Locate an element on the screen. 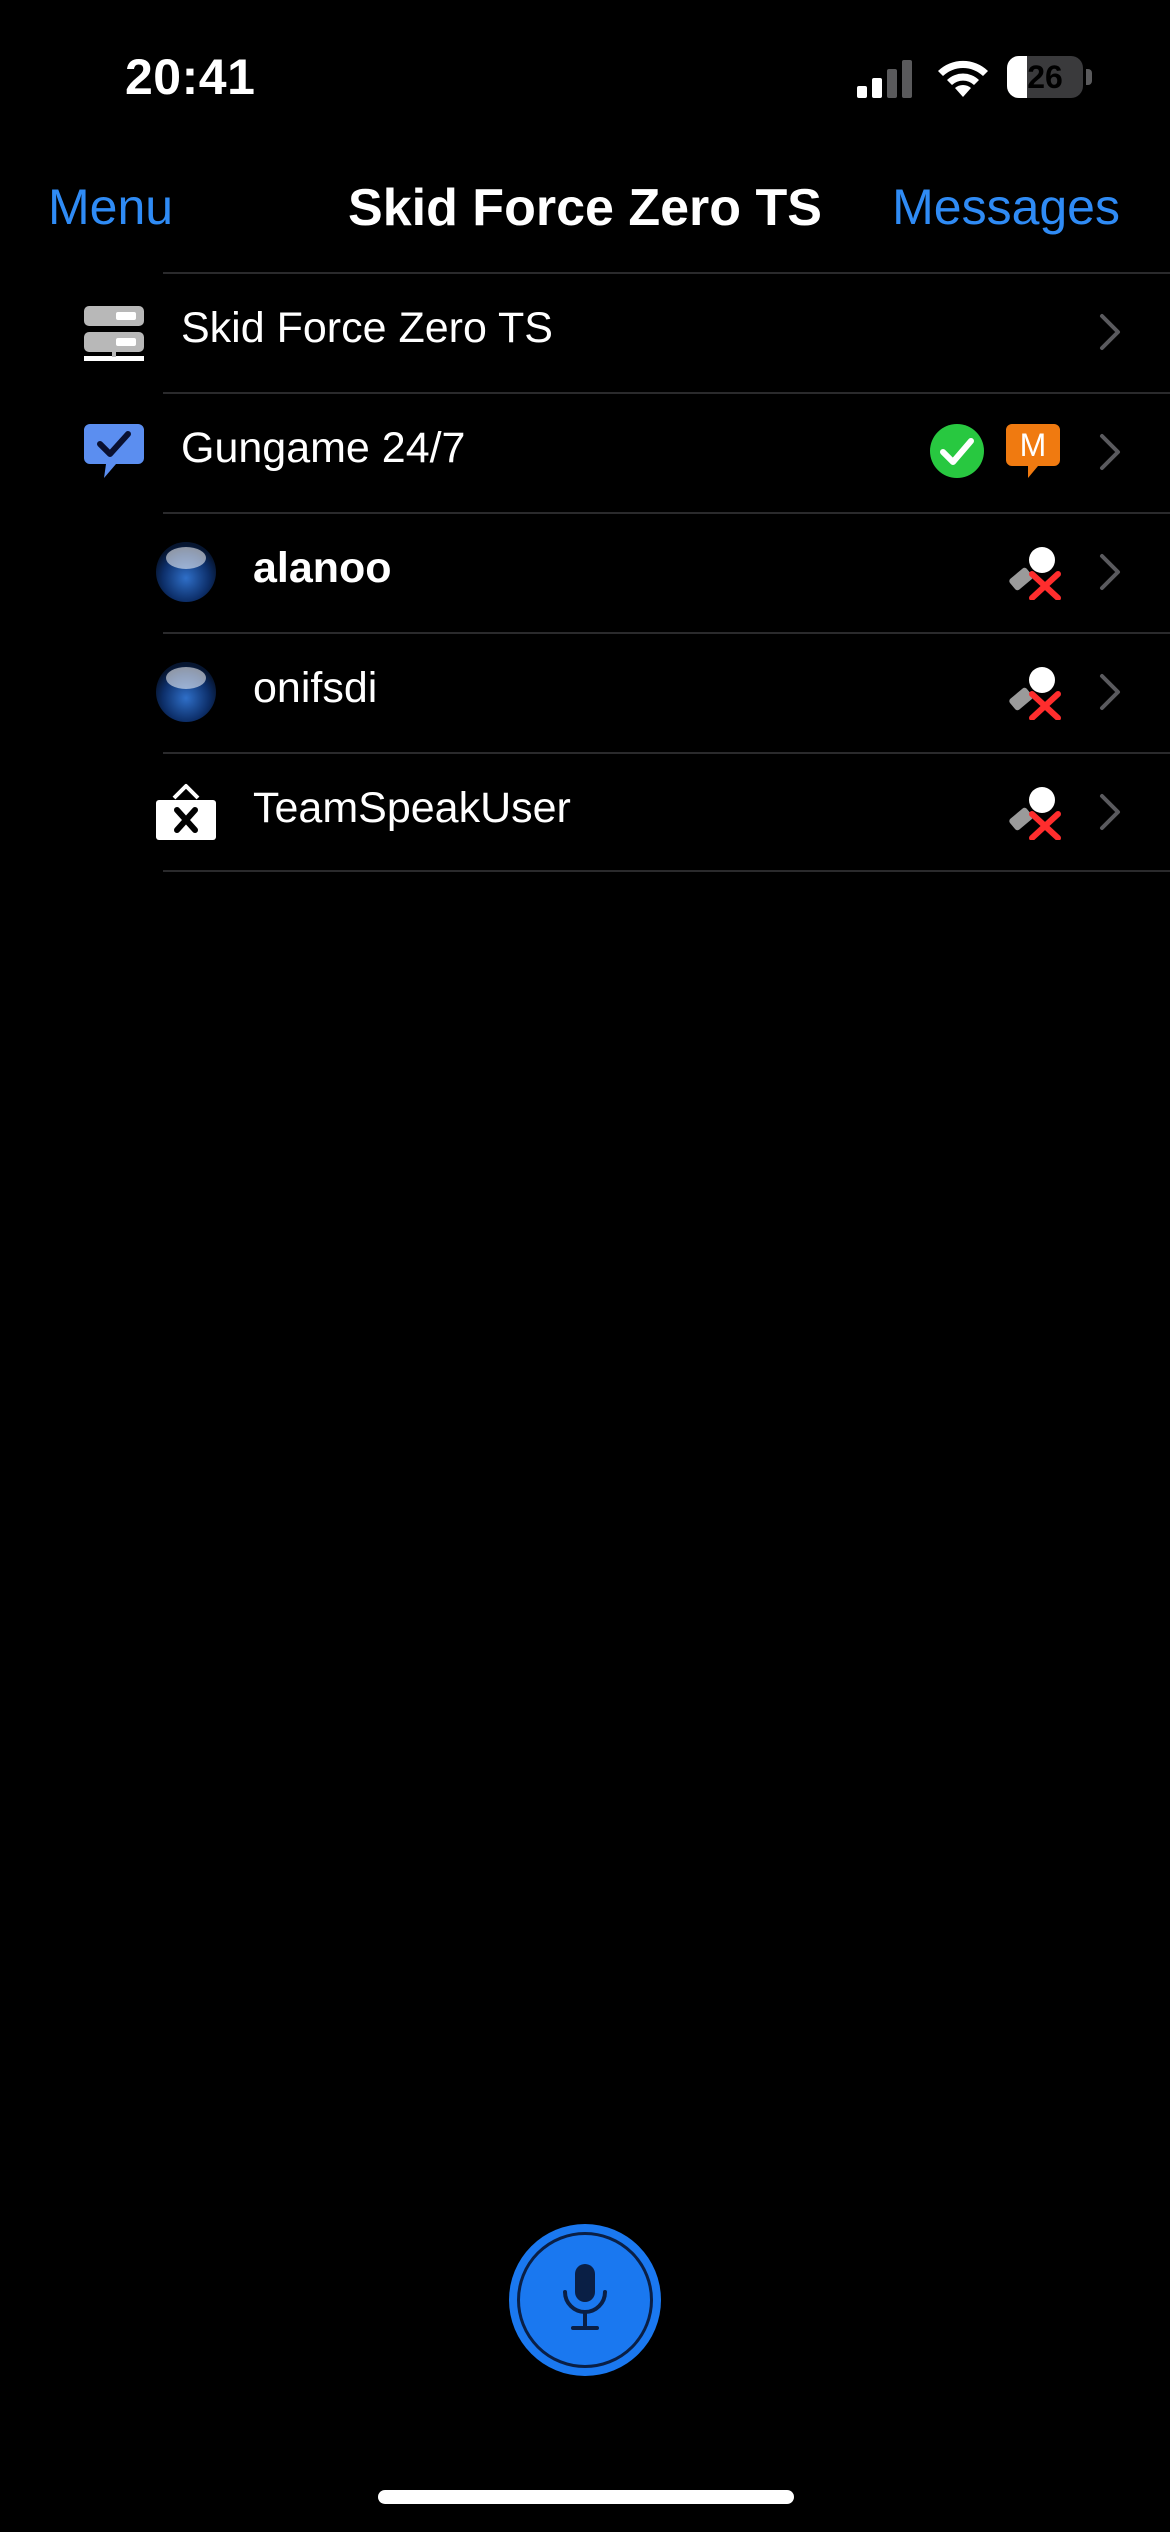 The height and width of the screenshot is (2532, 1170). client-row-alanoo: alanoo is located at coordinates (585, 572).